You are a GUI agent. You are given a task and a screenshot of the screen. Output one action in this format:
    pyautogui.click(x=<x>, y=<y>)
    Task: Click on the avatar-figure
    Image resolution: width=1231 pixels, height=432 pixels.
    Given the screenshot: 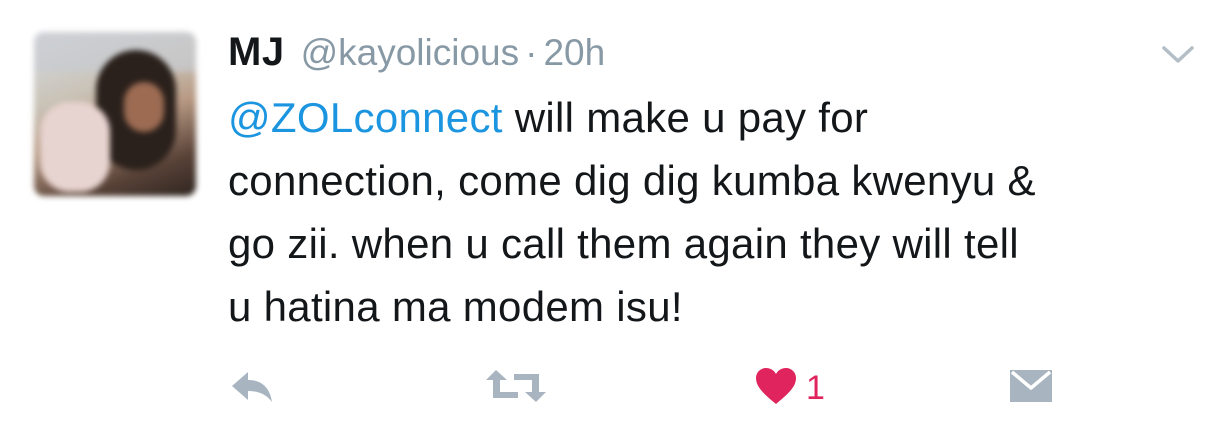 What is the action you would take?
    pyautogui.click(x=75, y=147)
    